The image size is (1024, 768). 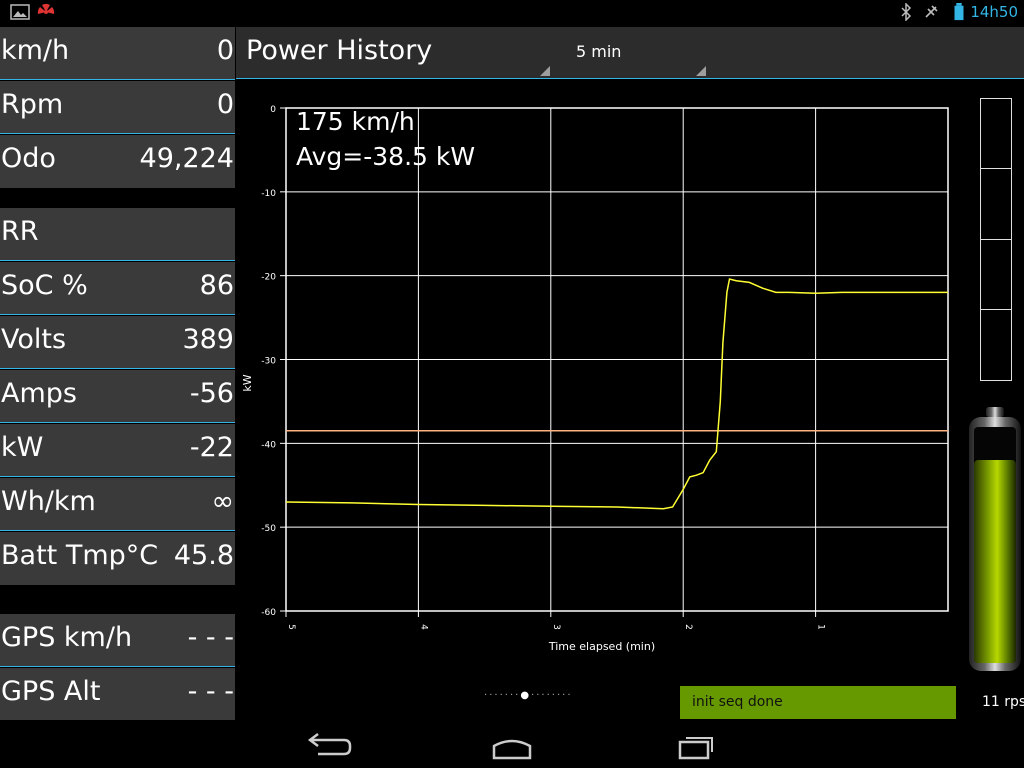 I want to click on row-speed: km/h 0, so click(x=117, y=53).